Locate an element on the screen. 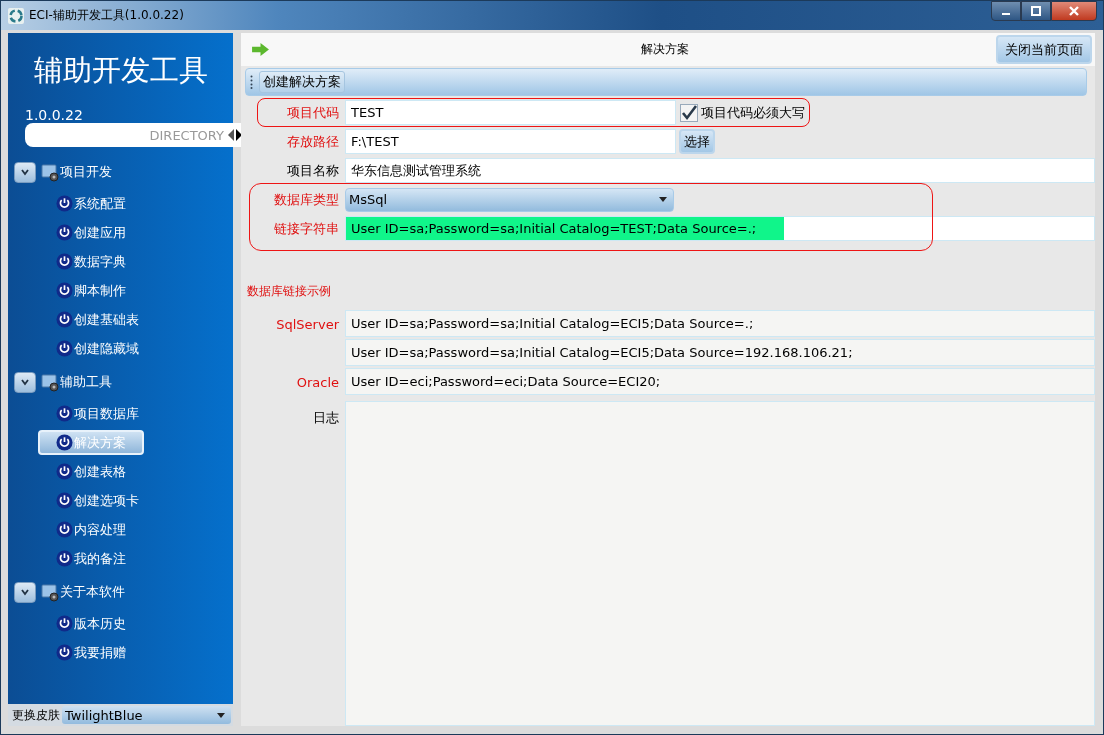  field-label: 项目代码 is located at coordinates (313, 112).